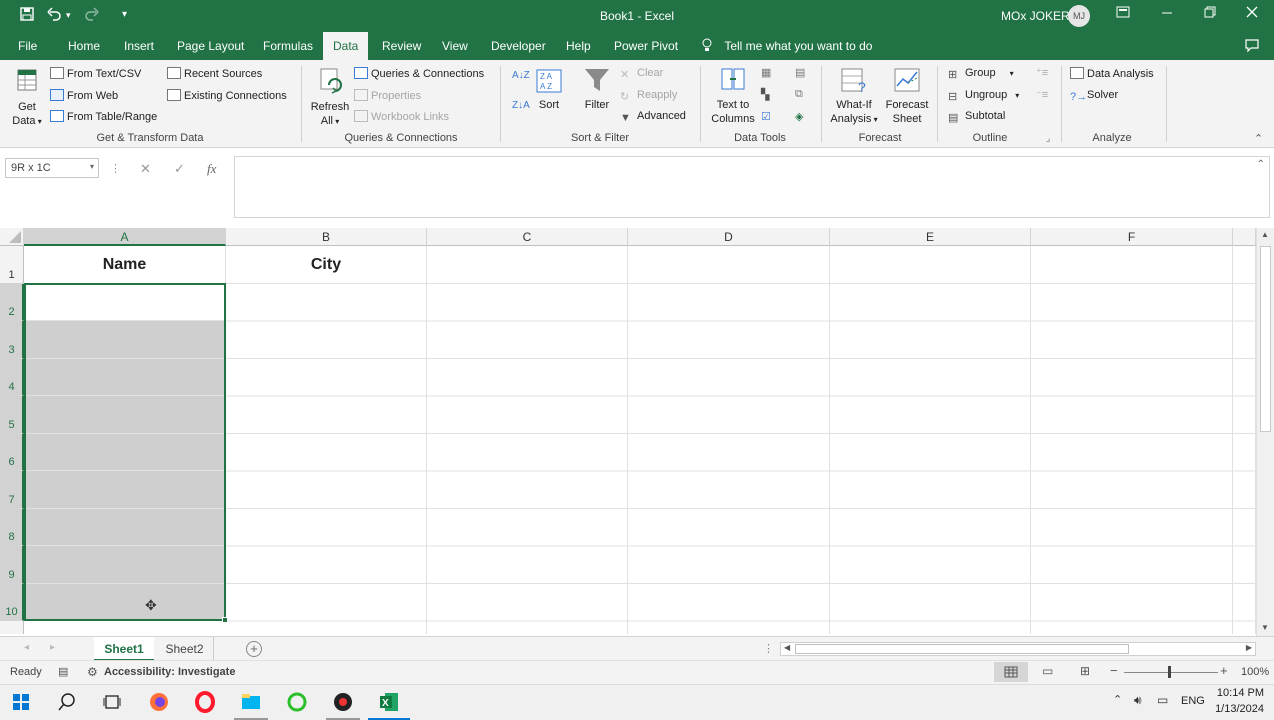 The width and height of the screenshot is (1274, 720). Describe the element at coordinates (125, 452) in the screenshot. I see `cell-a6` at that location.